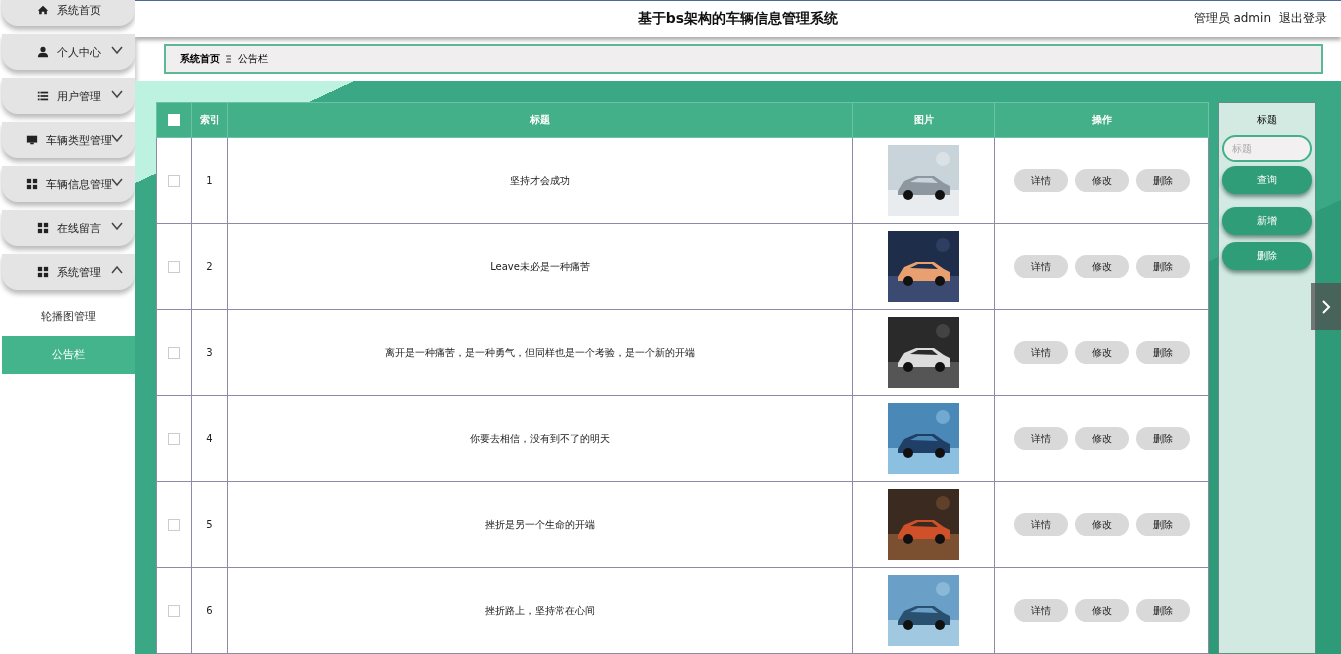 The width and height of the screenshot is (1341, 654). I want to click on sidebar-item: 系统管理, so click(68, 272).